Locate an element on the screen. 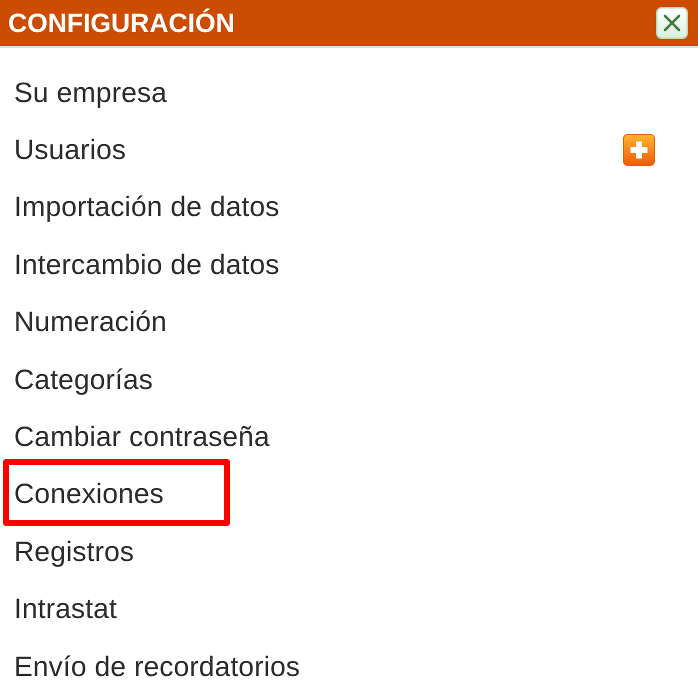  panel-title: CONFIGURACIÓN is located at coordinates (121, 23).